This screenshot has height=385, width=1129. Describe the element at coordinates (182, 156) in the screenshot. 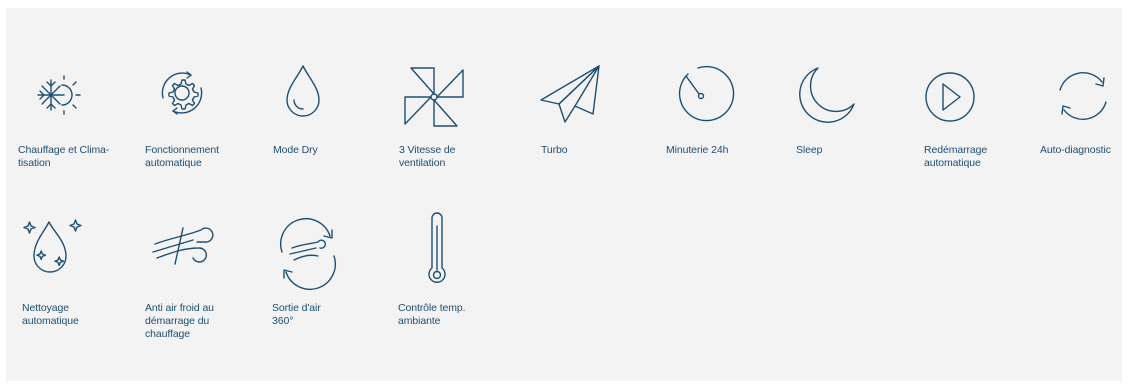

I see `feature-label: Fonctionnement automatique` at that location.